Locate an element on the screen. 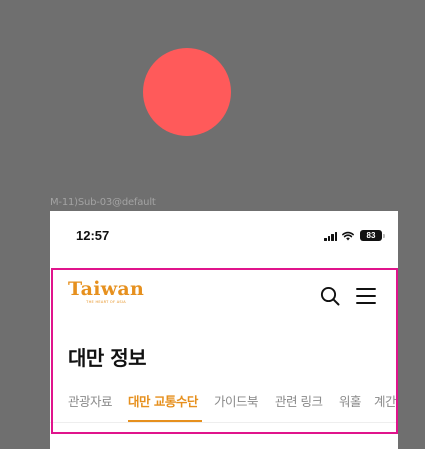 This screenshot has width=425, height=449. status-time: 12:57 is located at coordinates (93, 235).